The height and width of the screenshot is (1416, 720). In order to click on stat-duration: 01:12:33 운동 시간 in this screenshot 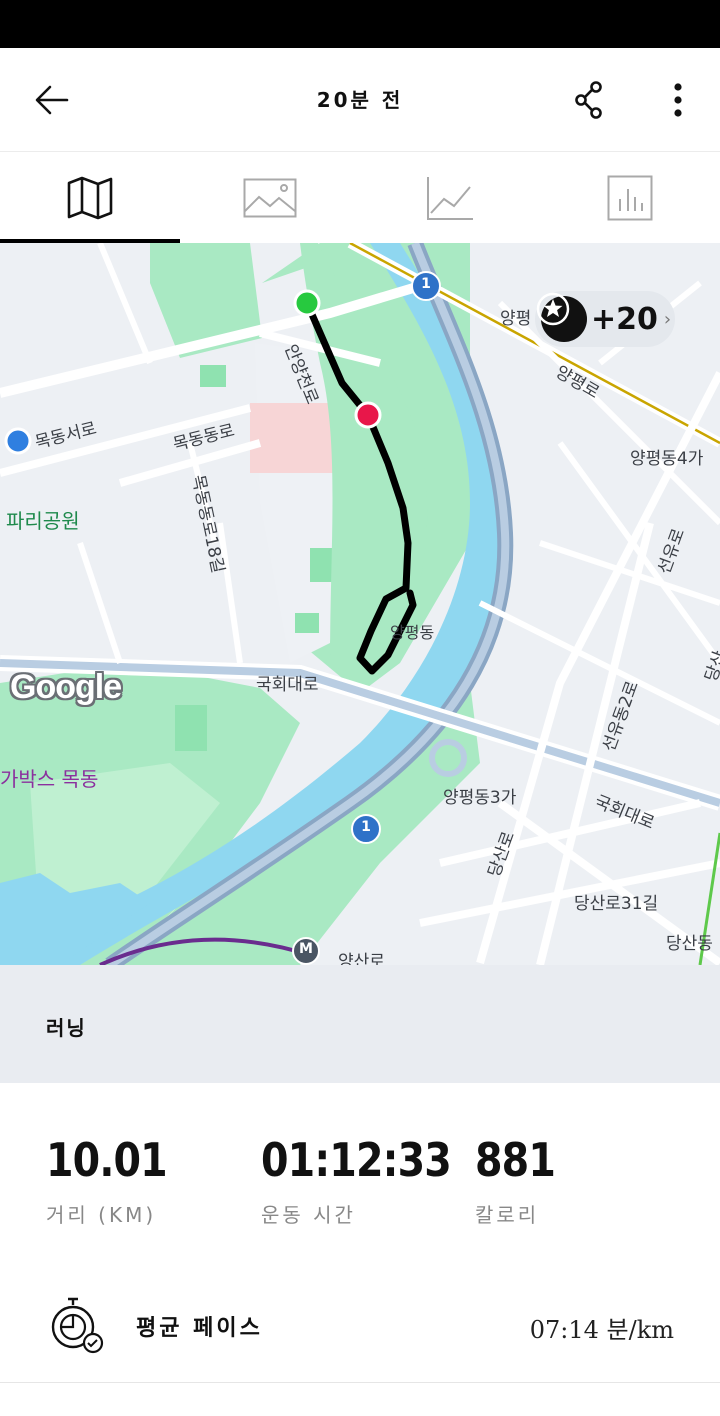, I will do `click(371, 1180)`.